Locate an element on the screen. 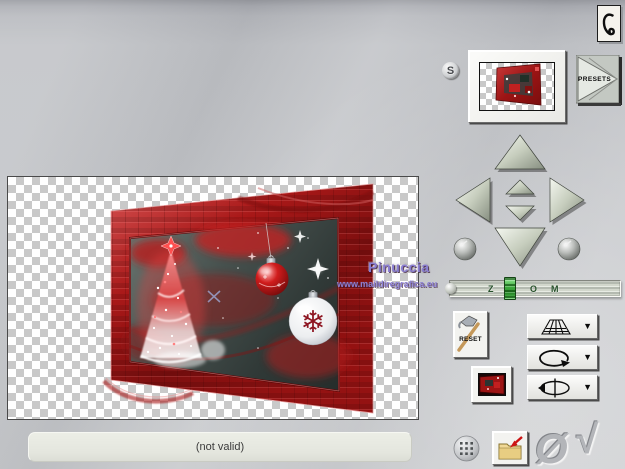  watermark-author: Pinuccia is located at coordinates (399, 267).